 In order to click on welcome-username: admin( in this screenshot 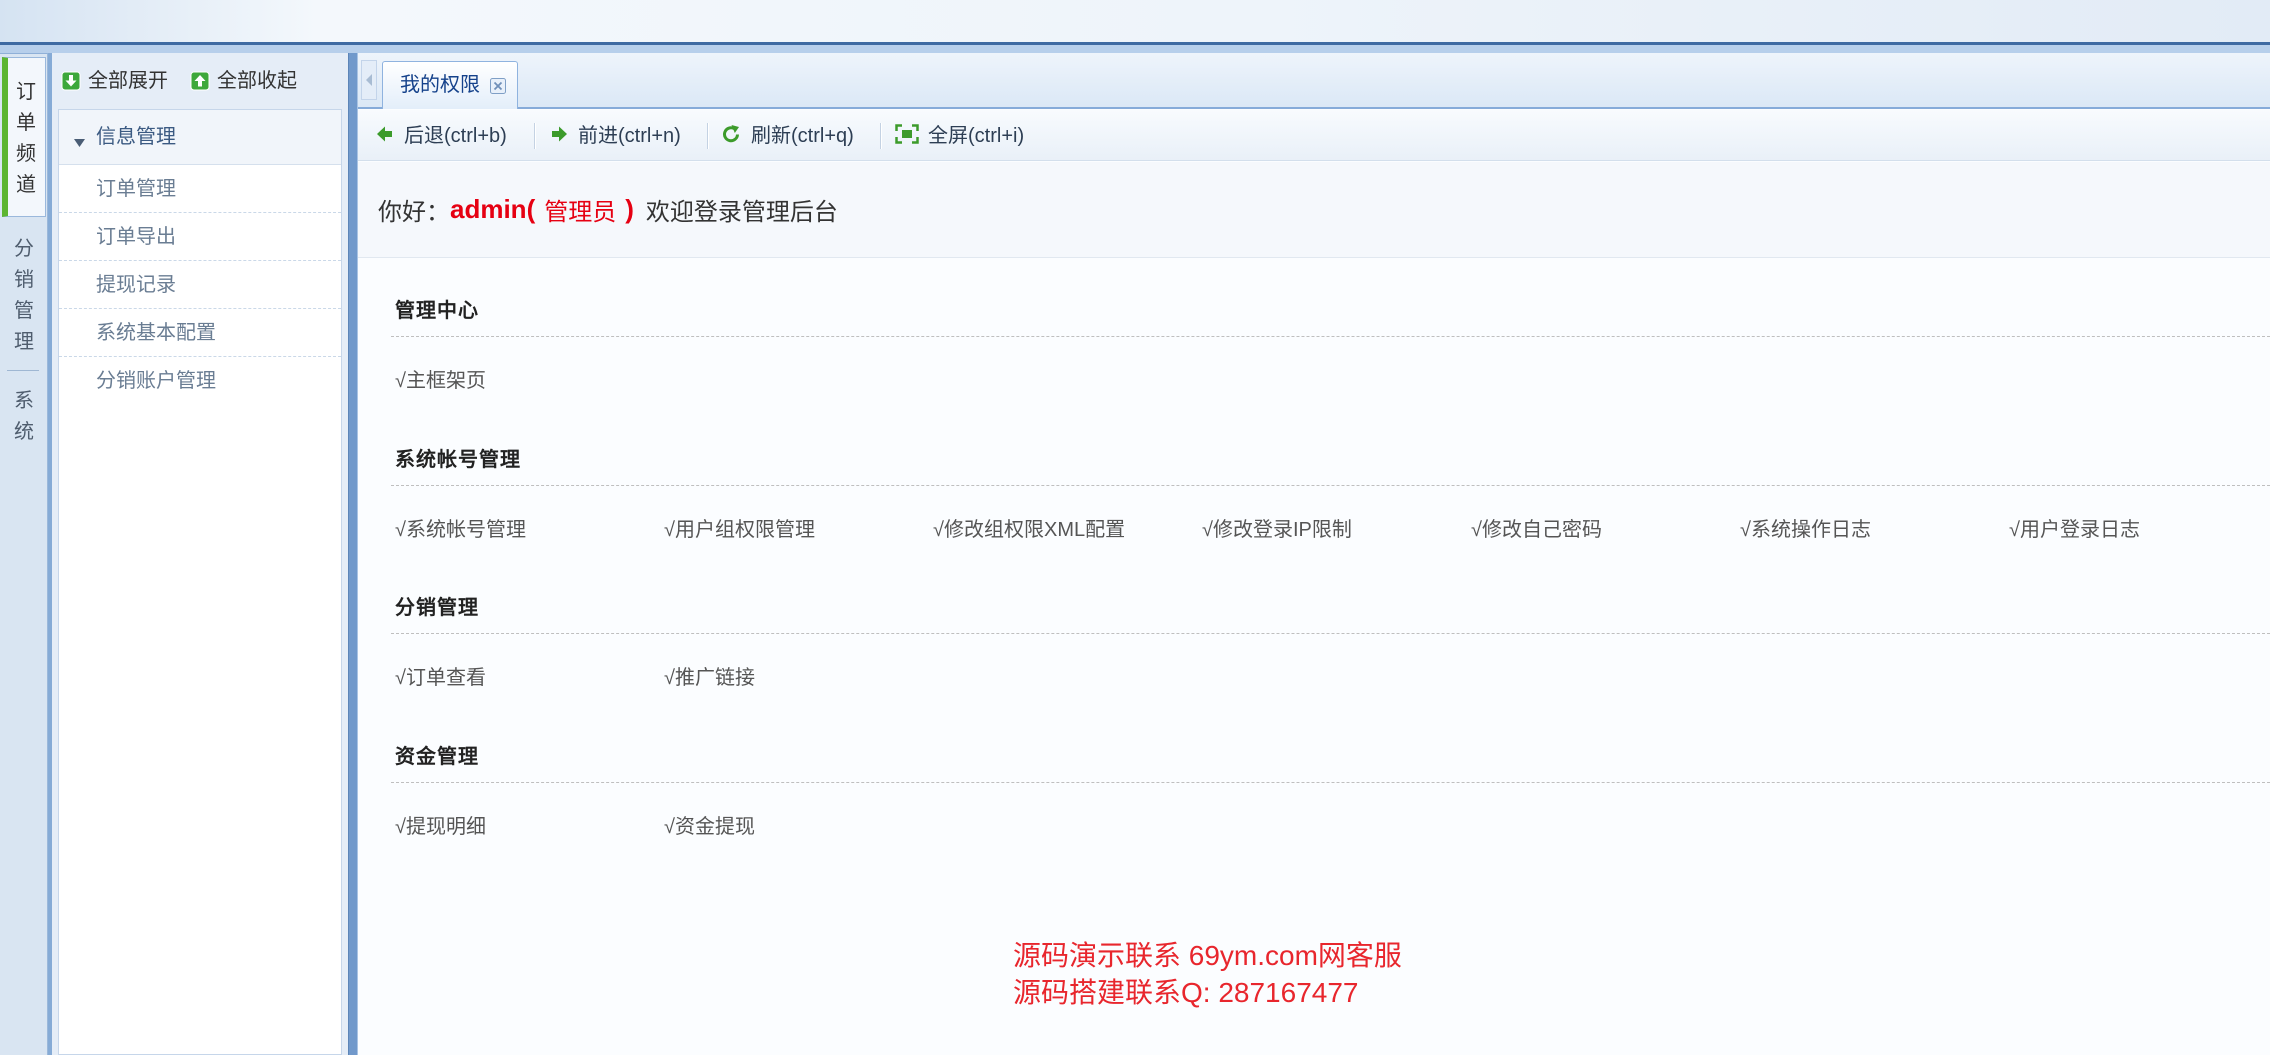, I will do `click(493, 209)`.